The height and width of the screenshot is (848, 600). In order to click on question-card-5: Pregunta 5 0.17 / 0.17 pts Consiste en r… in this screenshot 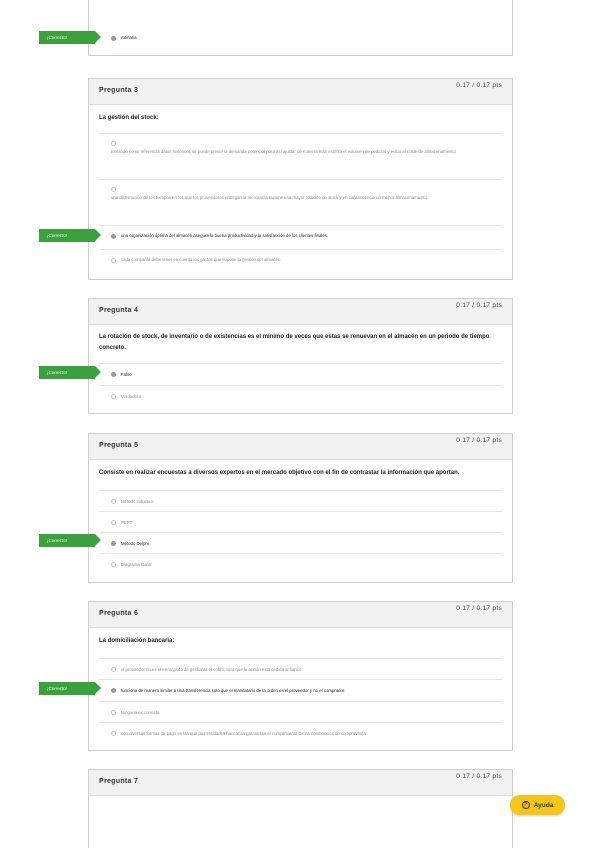, I will do `click(300, 508)`.